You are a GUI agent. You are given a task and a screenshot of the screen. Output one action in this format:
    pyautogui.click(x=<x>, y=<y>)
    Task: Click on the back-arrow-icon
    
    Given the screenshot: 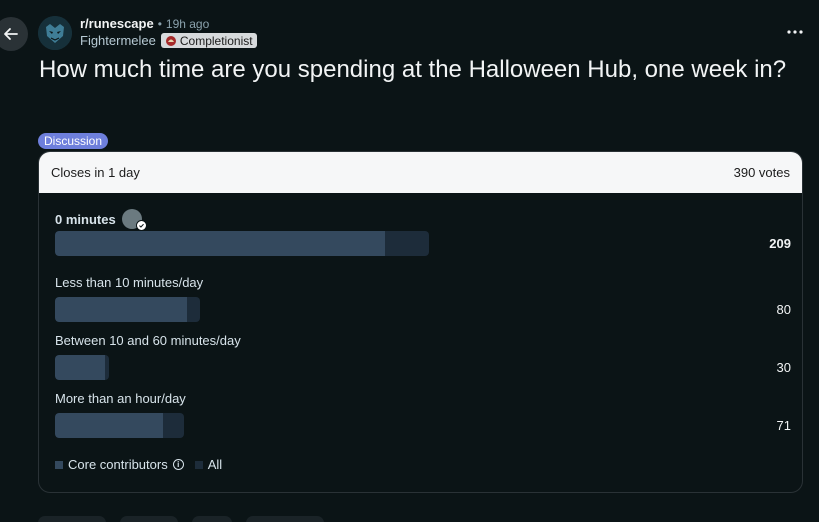 What is the action you would take?
    pyautogui.click(x=11, y=34)
    